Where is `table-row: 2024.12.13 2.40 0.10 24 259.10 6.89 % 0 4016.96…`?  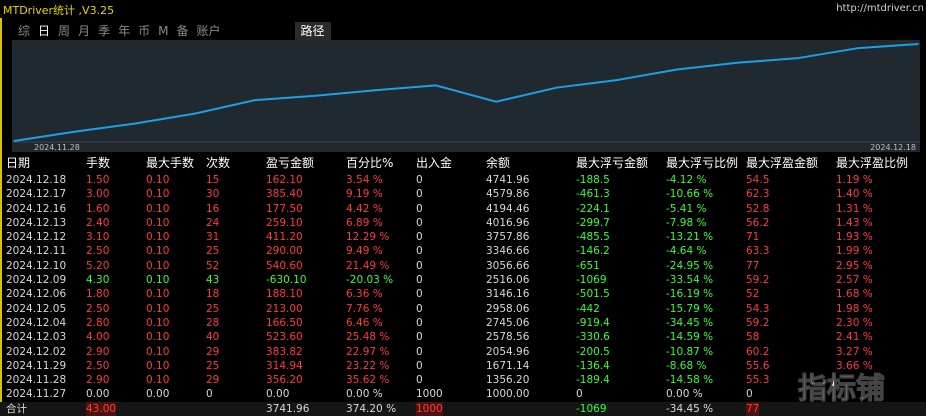 table-row: 2024.12.13 2.40 0.10 24 259.10 6.89 % 0 4016.96… is located at coordinates (463, 223).